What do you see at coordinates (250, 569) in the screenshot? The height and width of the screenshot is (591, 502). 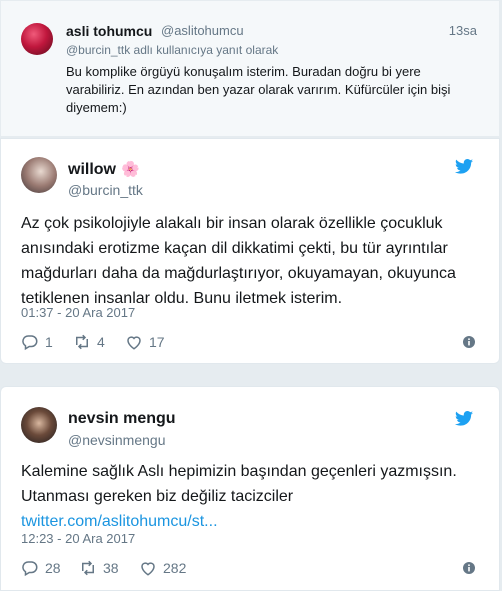 I see `tweet-actions: 28 38 282` at bounding box center [250, 569].